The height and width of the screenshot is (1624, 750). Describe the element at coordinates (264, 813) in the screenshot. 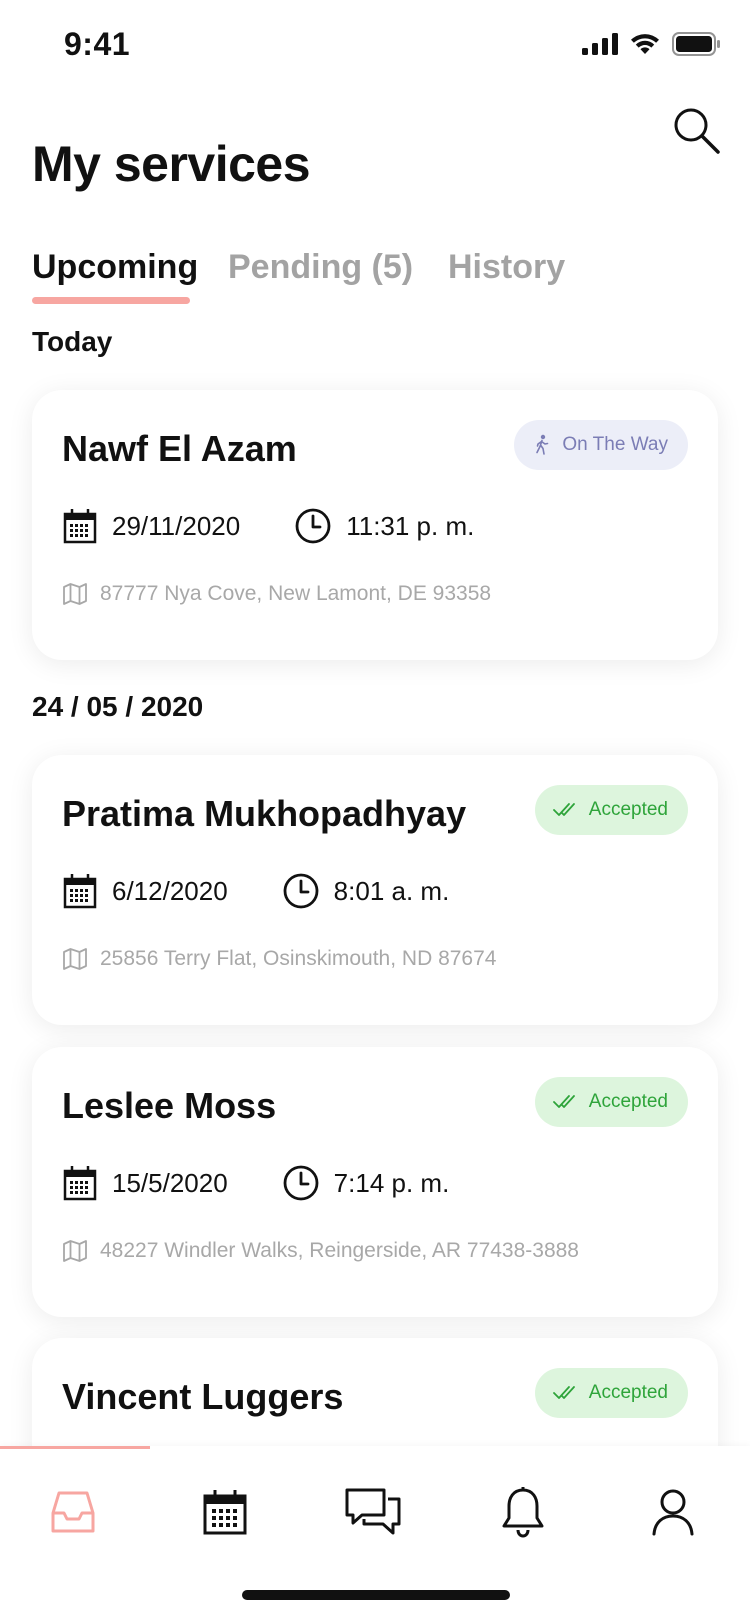

I see `client-name: Pratima Mukhopadhyay` at that location.